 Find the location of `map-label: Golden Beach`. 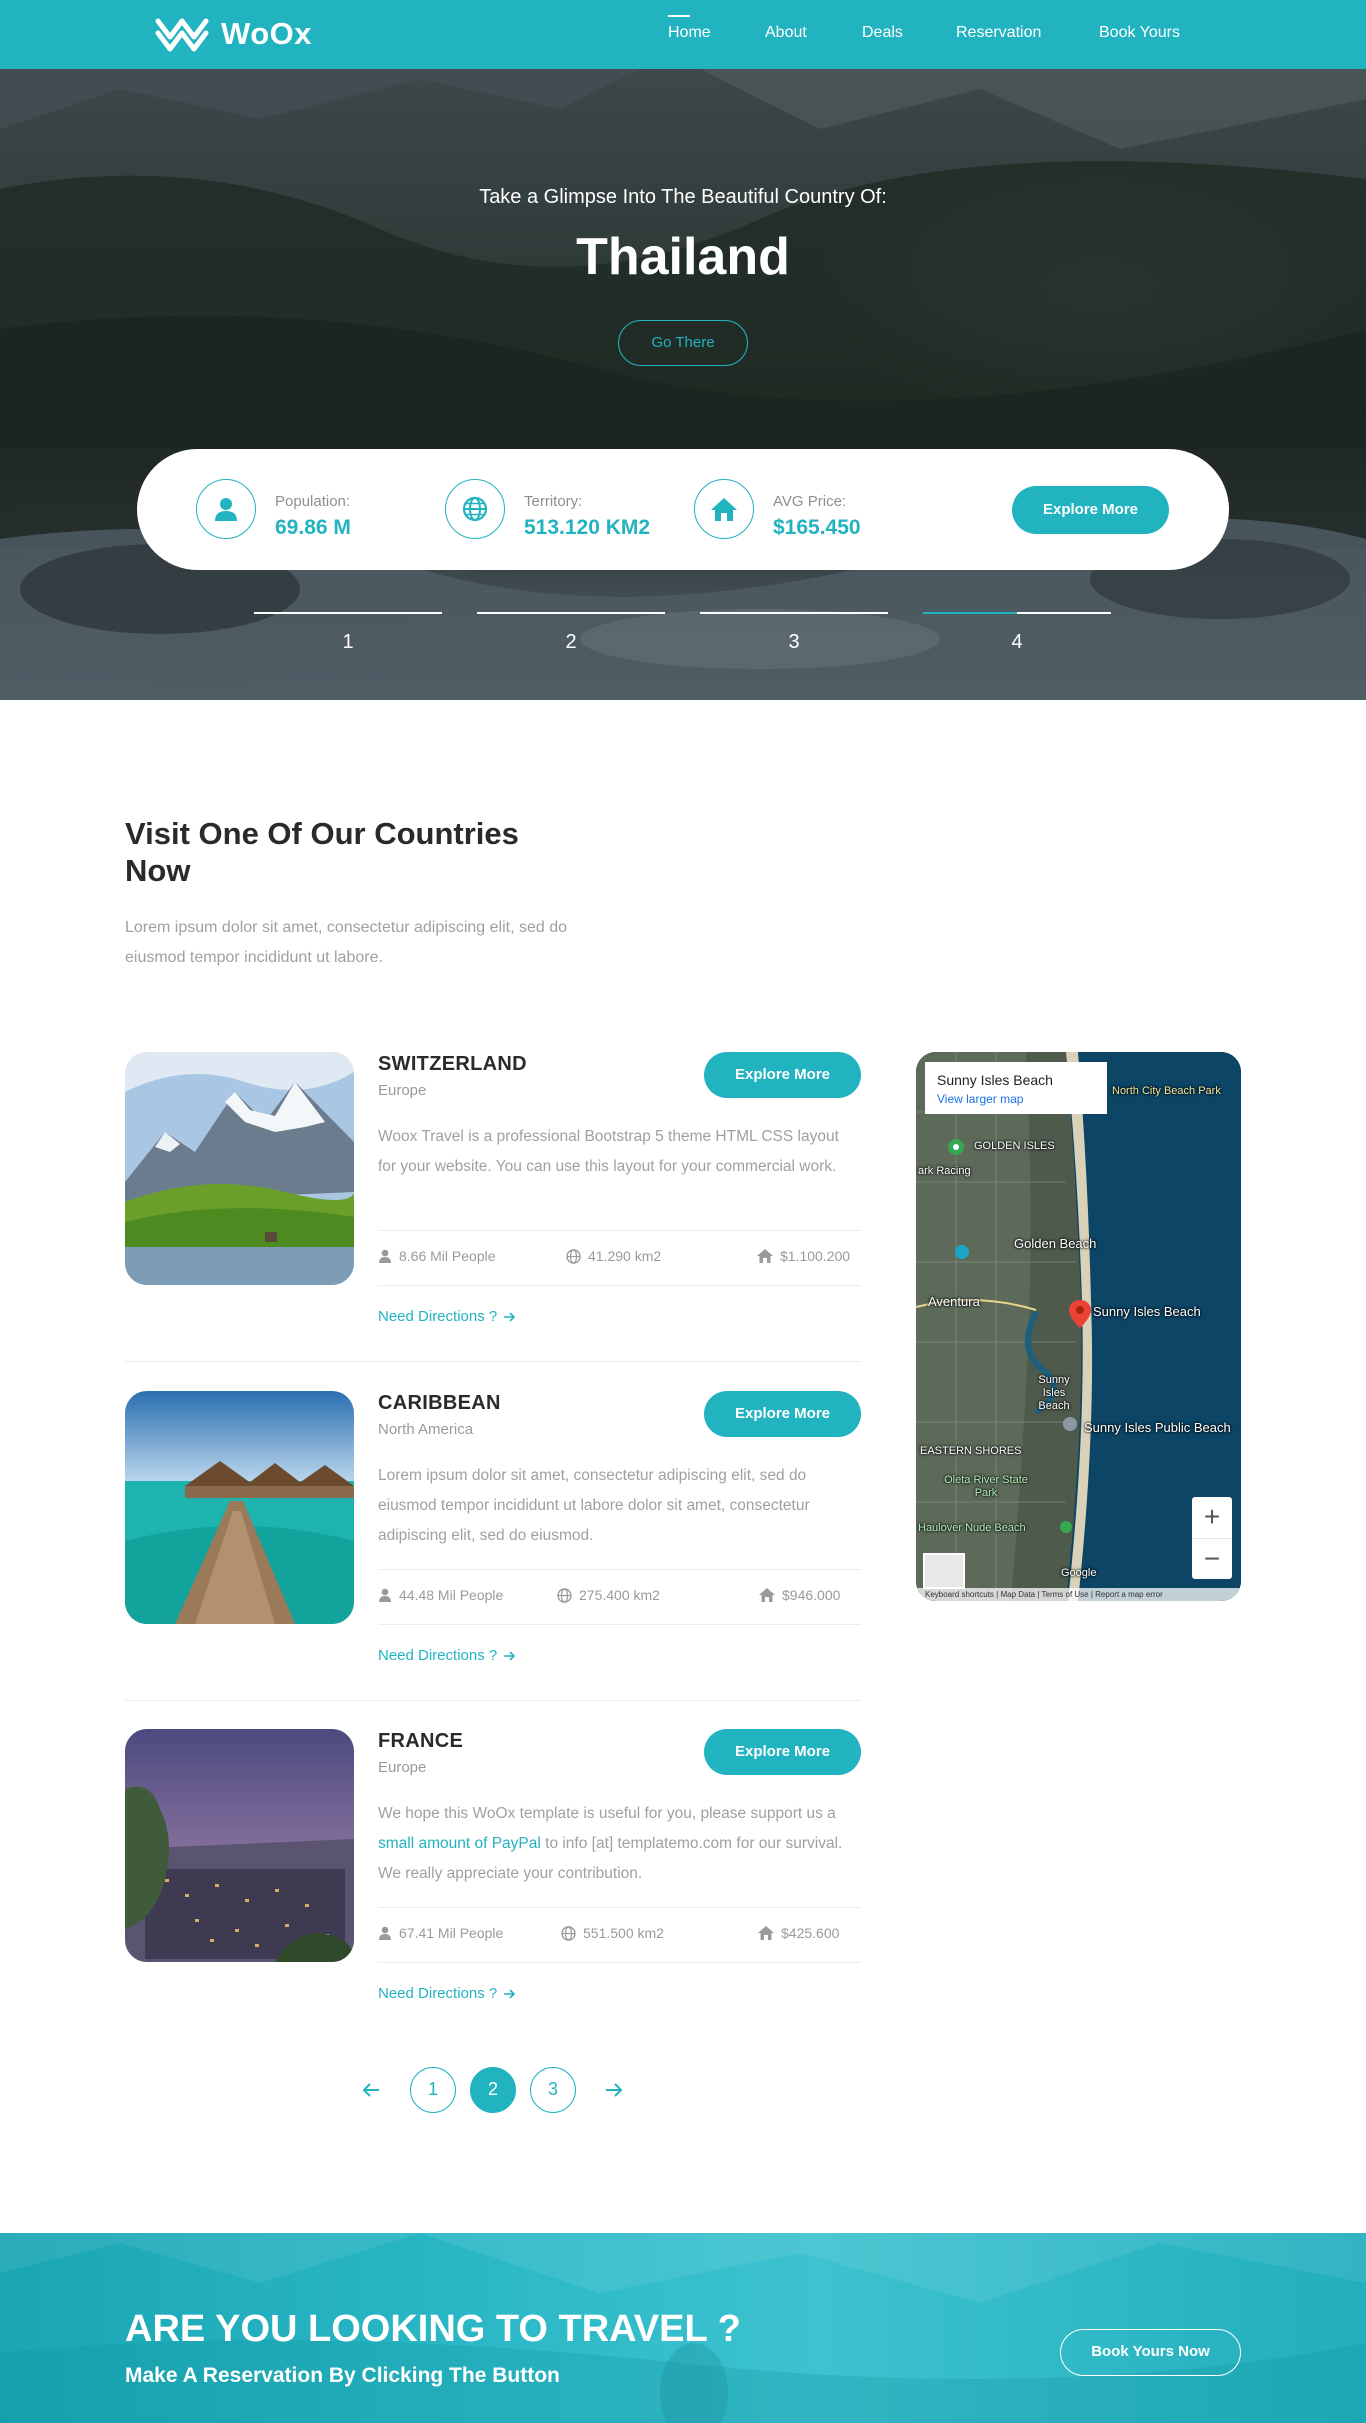

map-label: Golden Beach is located at coordinates (1055, 1243).